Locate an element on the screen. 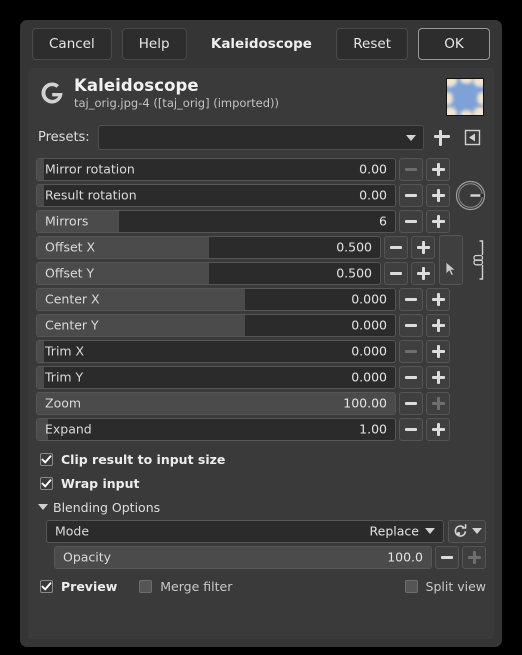 This screenshot has width=522, height=655. opacity-slider: Opacity 100.0 is located at coordinates (243, 557).